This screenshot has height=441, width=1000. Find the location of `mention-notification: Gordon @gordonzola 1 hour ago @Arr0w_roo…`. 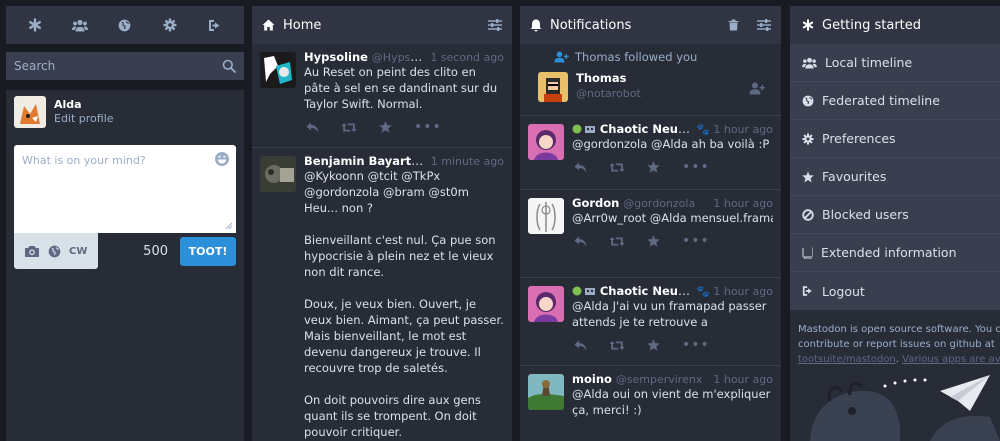

mention-notification: Gordon @gordonzola 1 hour ago @Arr0w_roo… is located at coordinates (650, 234).